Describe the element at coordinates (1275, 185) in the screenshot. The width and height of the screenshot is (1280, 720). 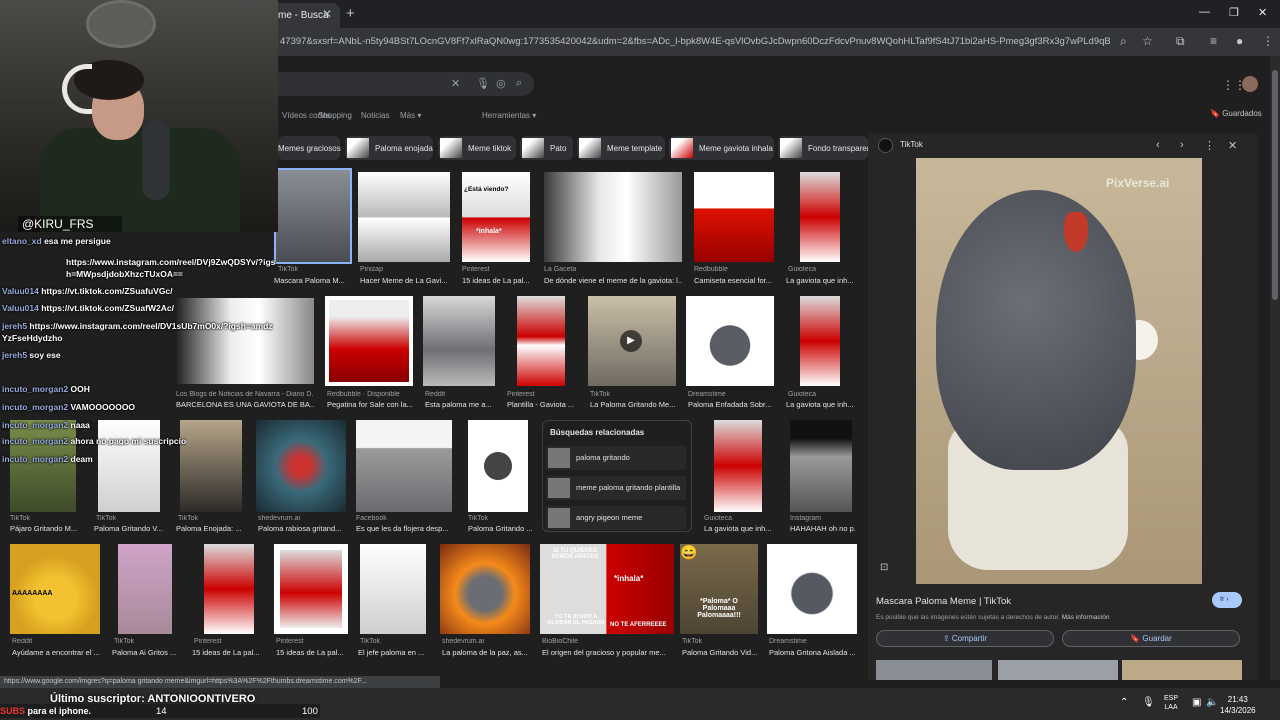
I see `scrollbar-thumb` at that location.